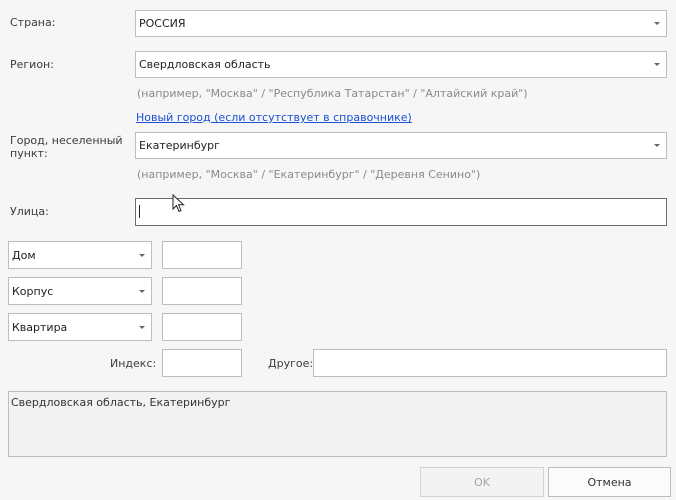 The width and height of the screenshot is (676, 500). I want to click on building-type-combobox: Корпус, so click(80, 291).